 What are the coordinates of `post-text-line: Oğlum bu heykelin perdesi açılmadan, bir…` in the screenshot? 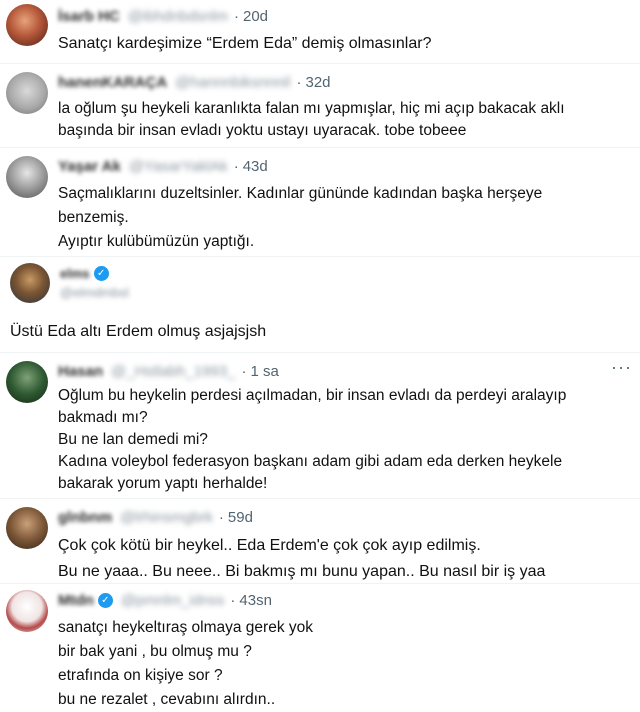 It's located at (312, 395).